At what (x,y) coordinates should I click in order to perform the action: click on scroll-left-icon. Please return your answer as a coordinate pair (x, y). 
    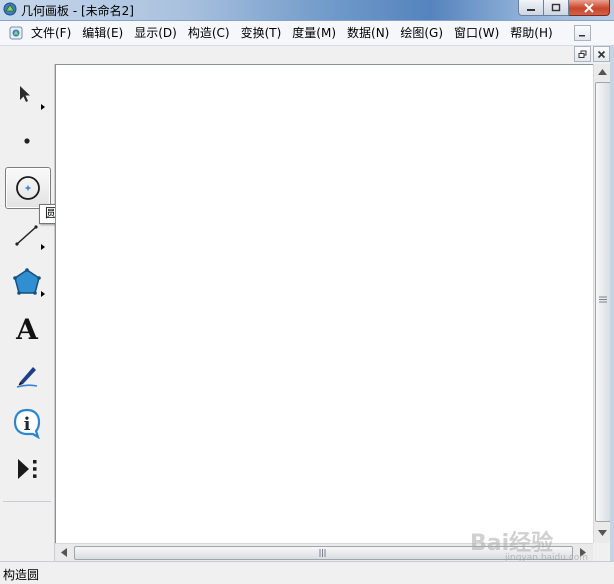
    Looking at the image, I should click on (64, 552).